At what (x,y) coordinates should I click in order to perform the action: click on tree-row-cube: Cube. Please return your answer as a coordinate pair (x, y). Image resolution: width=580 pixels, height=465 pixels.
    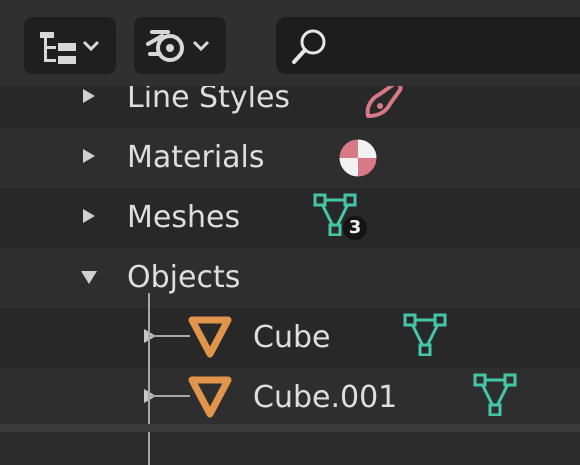
    Looking at the image, I should click on (290, 338).